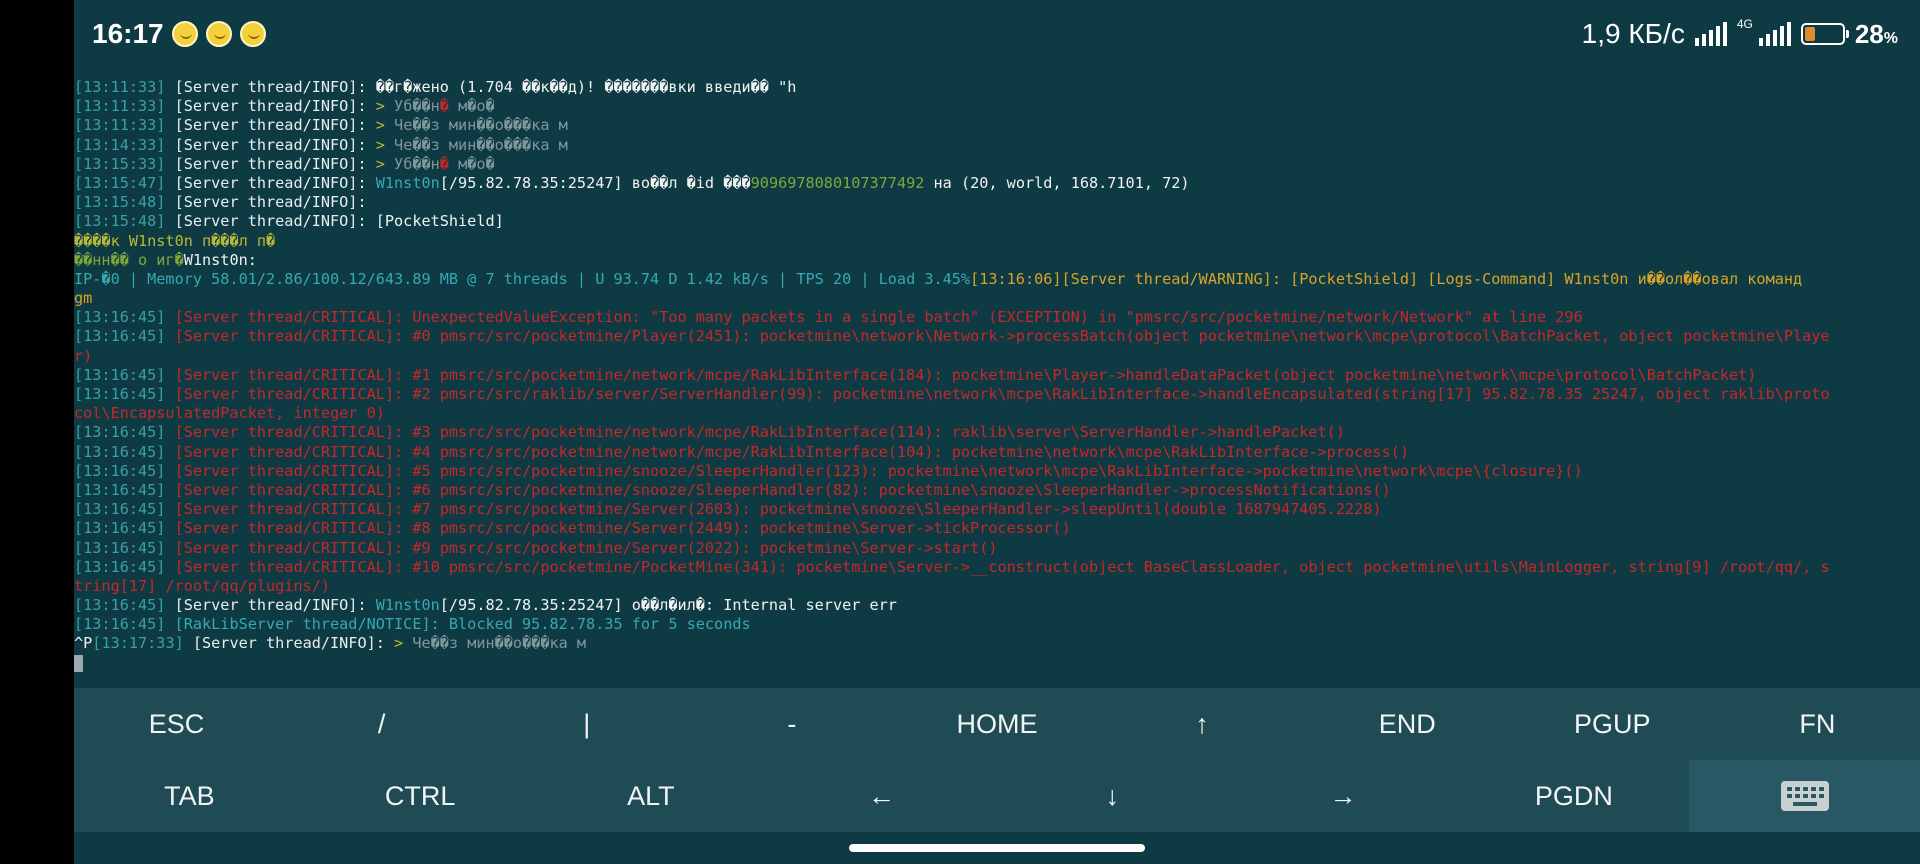 The width and height of the screenshot is (1920, 864). Describe the element at coordinates (420, 796) in the screenshot. I see `key-ctrl: CTRL` at that location.